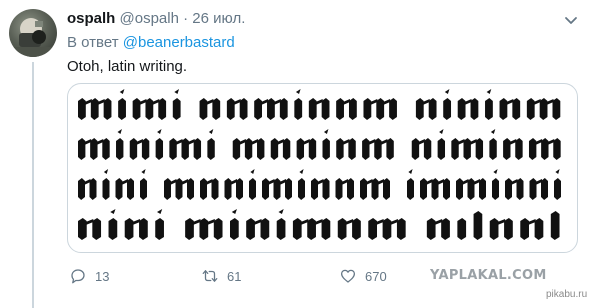 This screenshot has width=594, height=308. I want to click on yaplakal-watermark: YAPLAKAL.COM, so click(488, 275).